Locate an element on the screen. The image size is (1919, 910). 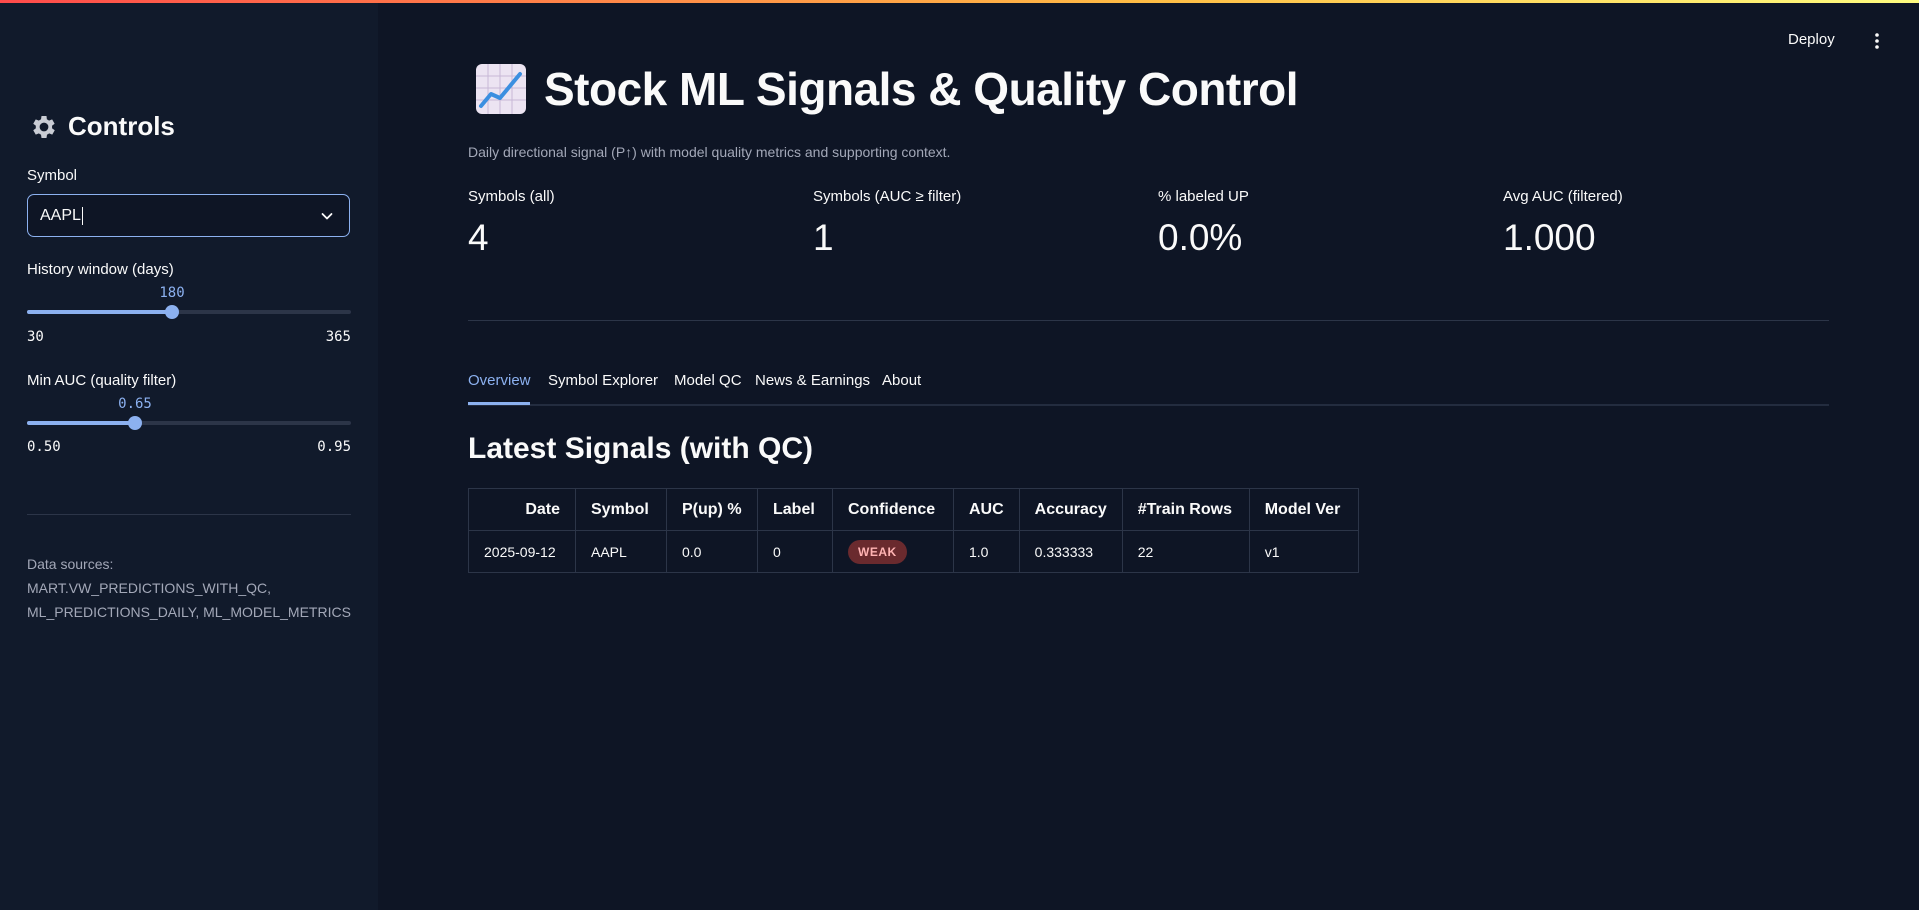
history-window-min: 30 is located at coordinates (35, 337).